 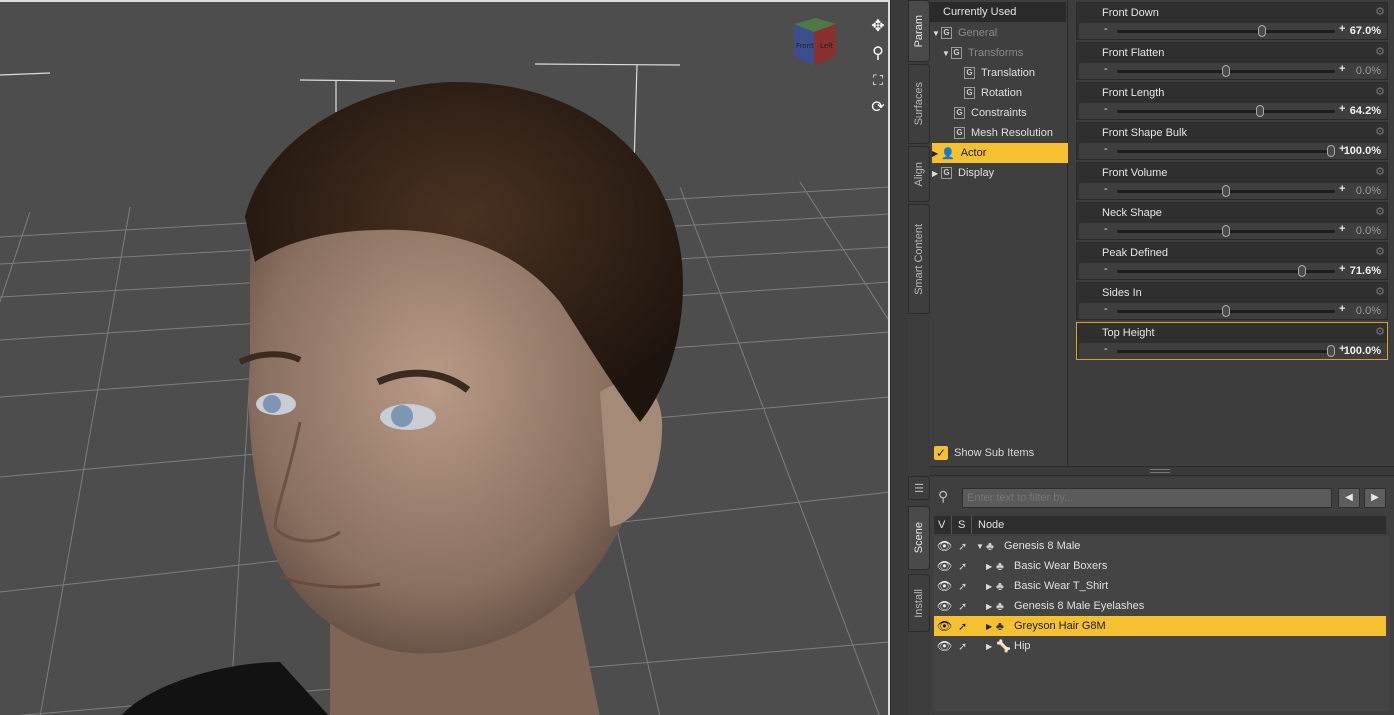 I want to click on slider-front-length: Front Length ⚙ - +64.2%, so click(x=1232, y=101).